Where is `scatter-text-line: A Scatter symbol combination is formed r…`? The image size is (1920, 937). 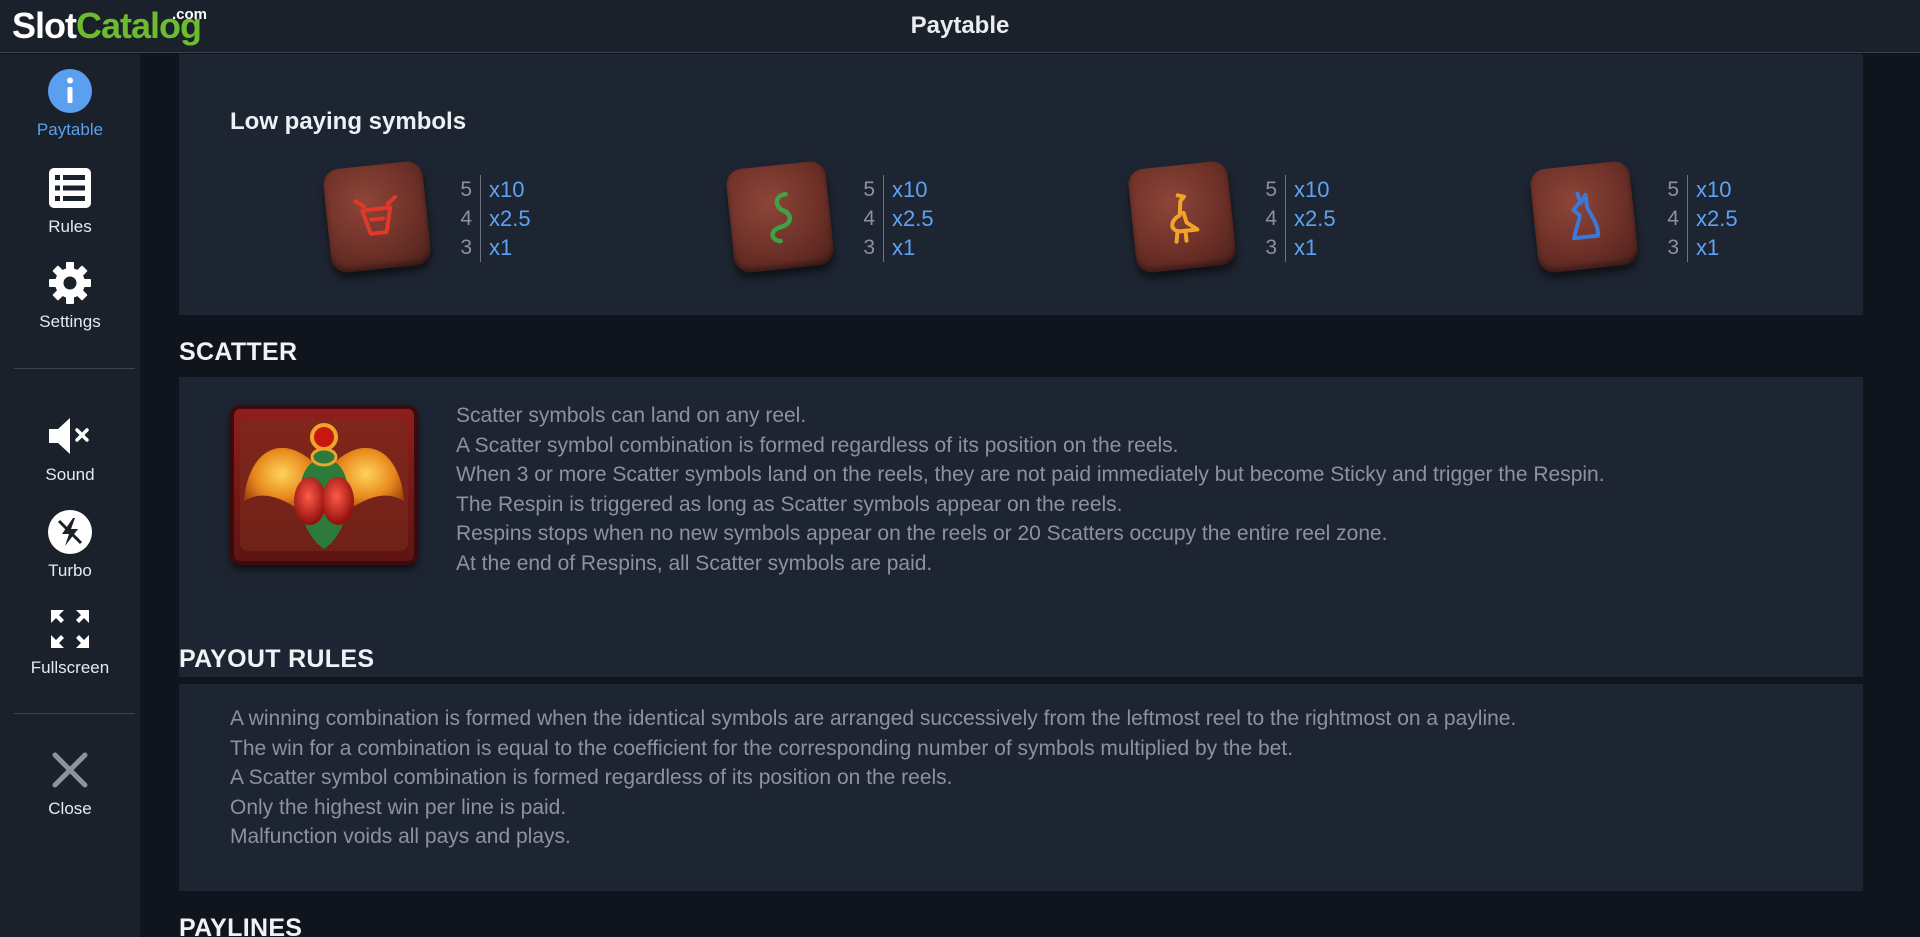
scatter-text-line: A Scatter symbol combination is formed r… is located at coordinates (817, 445).